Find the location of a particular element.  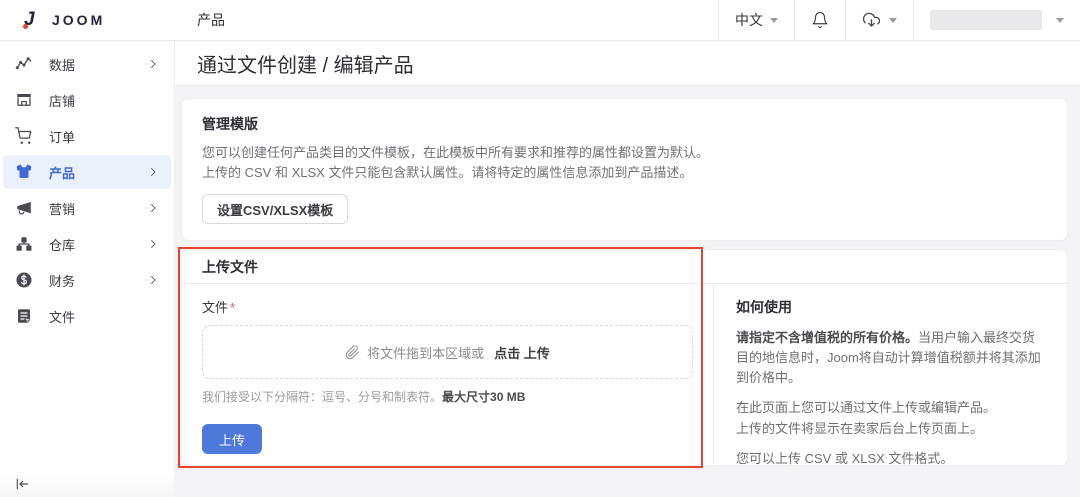

upload-section-header: 上传文件 is located at coordinates (624, 267).